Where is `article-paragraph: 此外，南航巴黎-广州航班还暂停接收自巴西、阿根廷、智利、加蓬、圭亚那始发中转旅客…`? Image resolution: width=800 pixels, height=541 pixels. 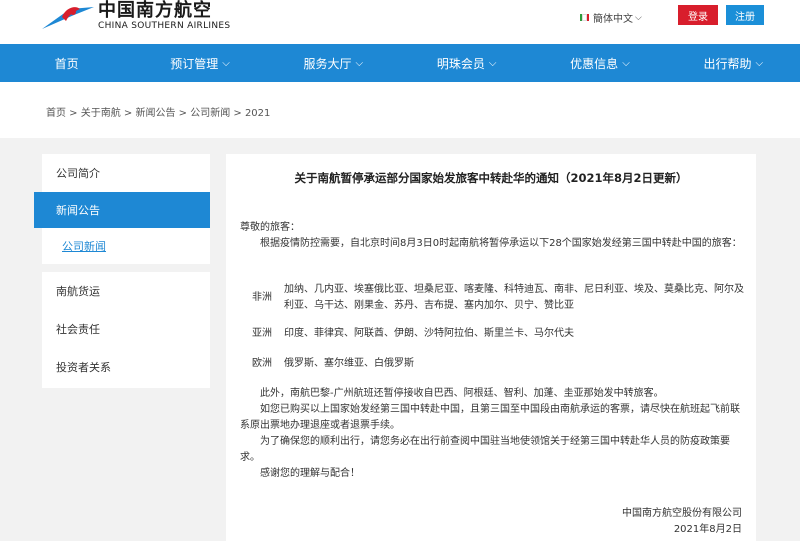 article-paragraph: 此外，南航巴黎-广州航班还暂停接收自巴西、阿根廷、智利、加蓬、圭亚那始发中转旅客… is located at coordinates (462, 393).